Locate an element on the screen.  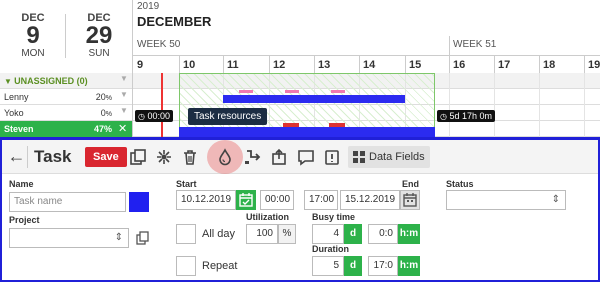
range-start-day: 9 is located at coordinates (33, 35).